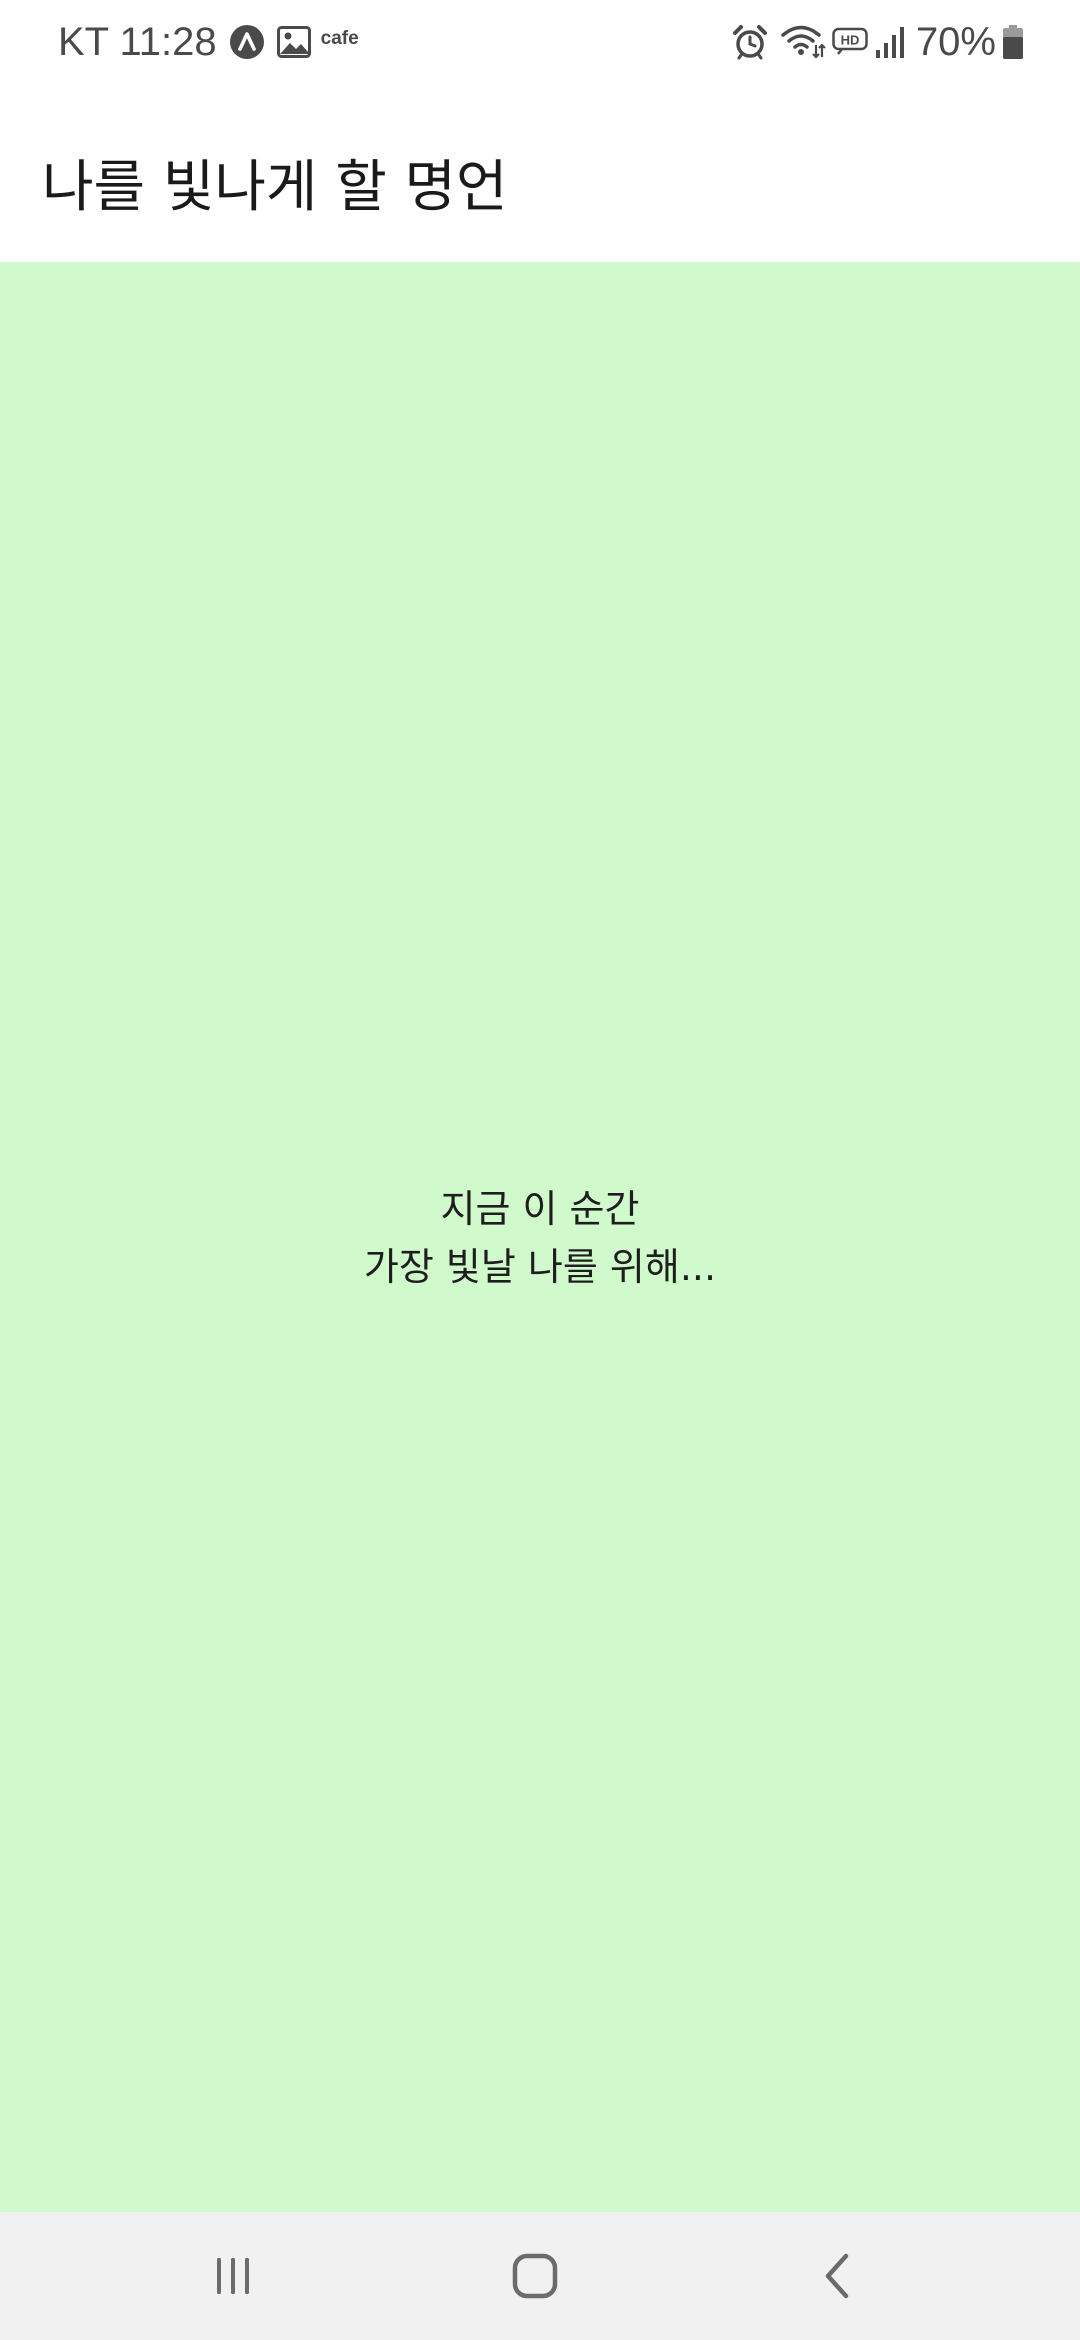 This screenshot has height=2340, width=1080. Describe the element at coordinates (540, 173) in the screenshot. I see `app-bar: 나를 빛나게 할 명언` at that location.